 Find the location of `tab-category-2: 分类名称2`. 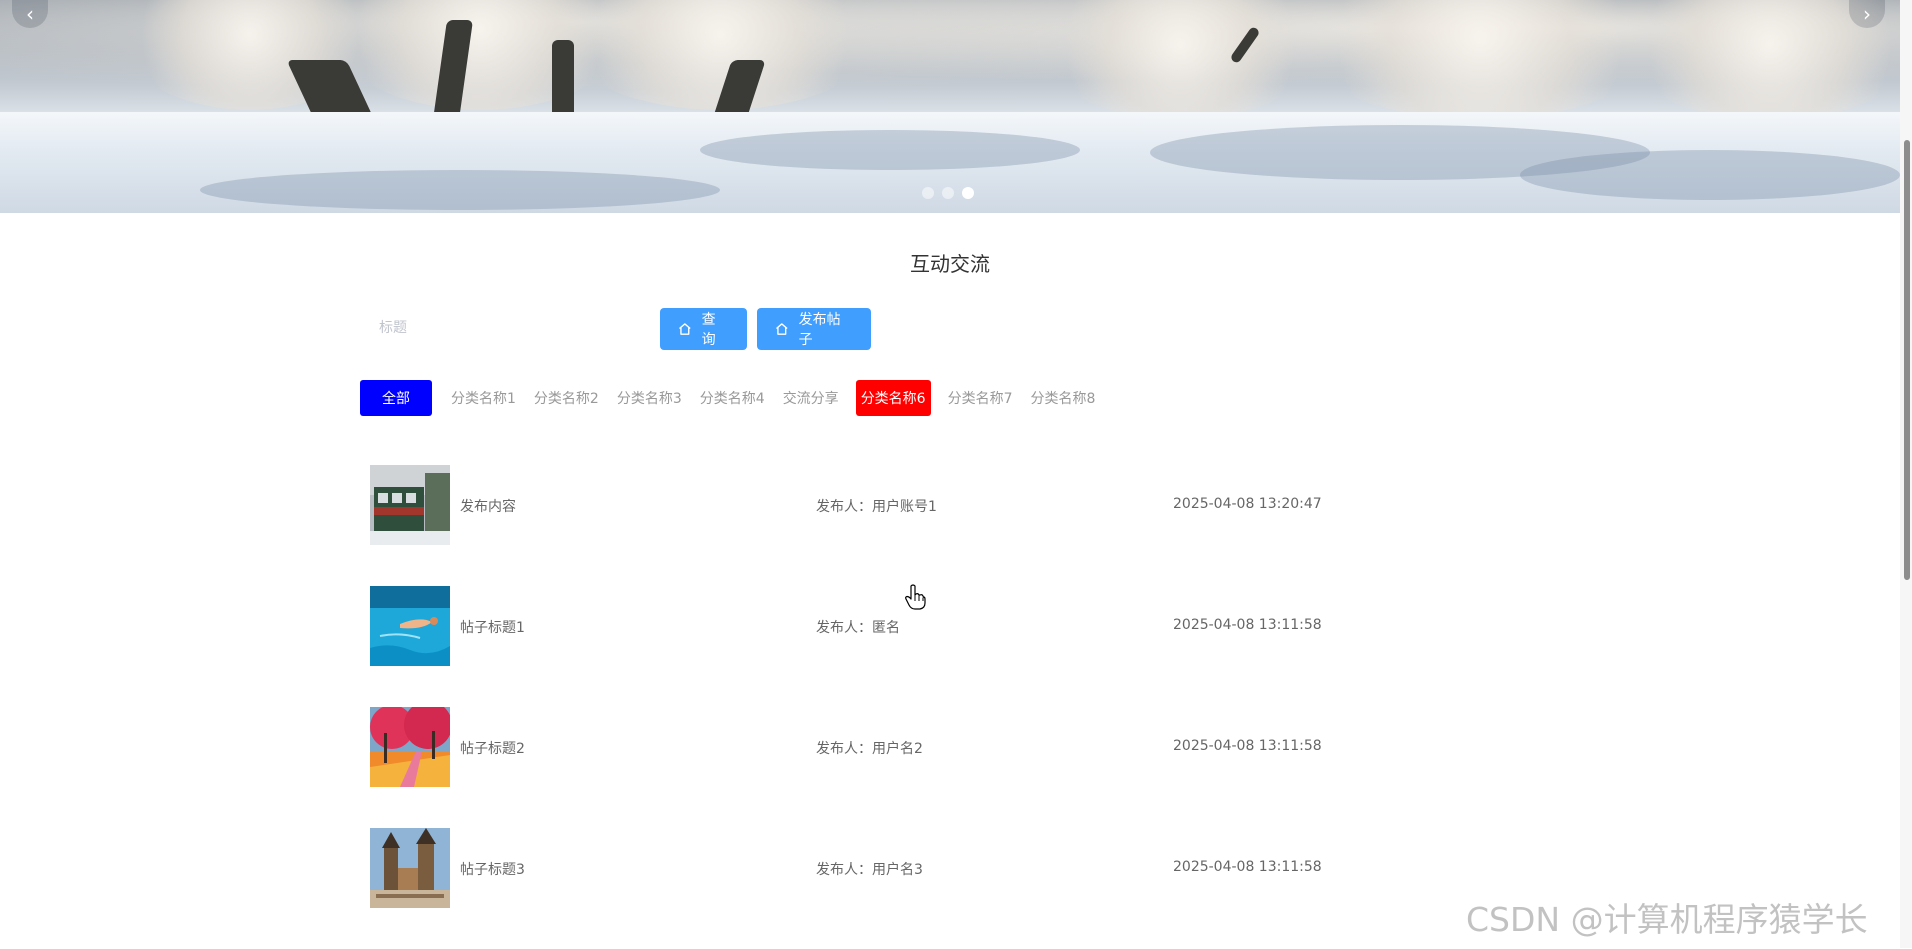

tab-category-2: 分类名称2 is located at coordinates (566, 398).